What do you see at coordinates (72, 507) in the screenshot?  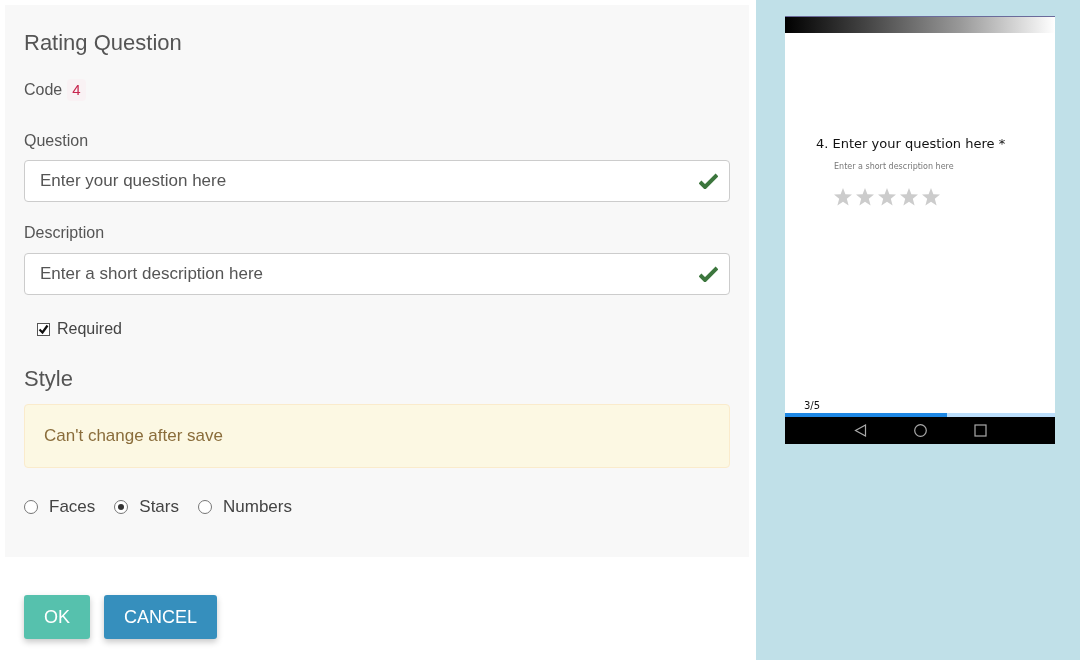 I see `radio-label: Faces` at bounding box center [72, 507].